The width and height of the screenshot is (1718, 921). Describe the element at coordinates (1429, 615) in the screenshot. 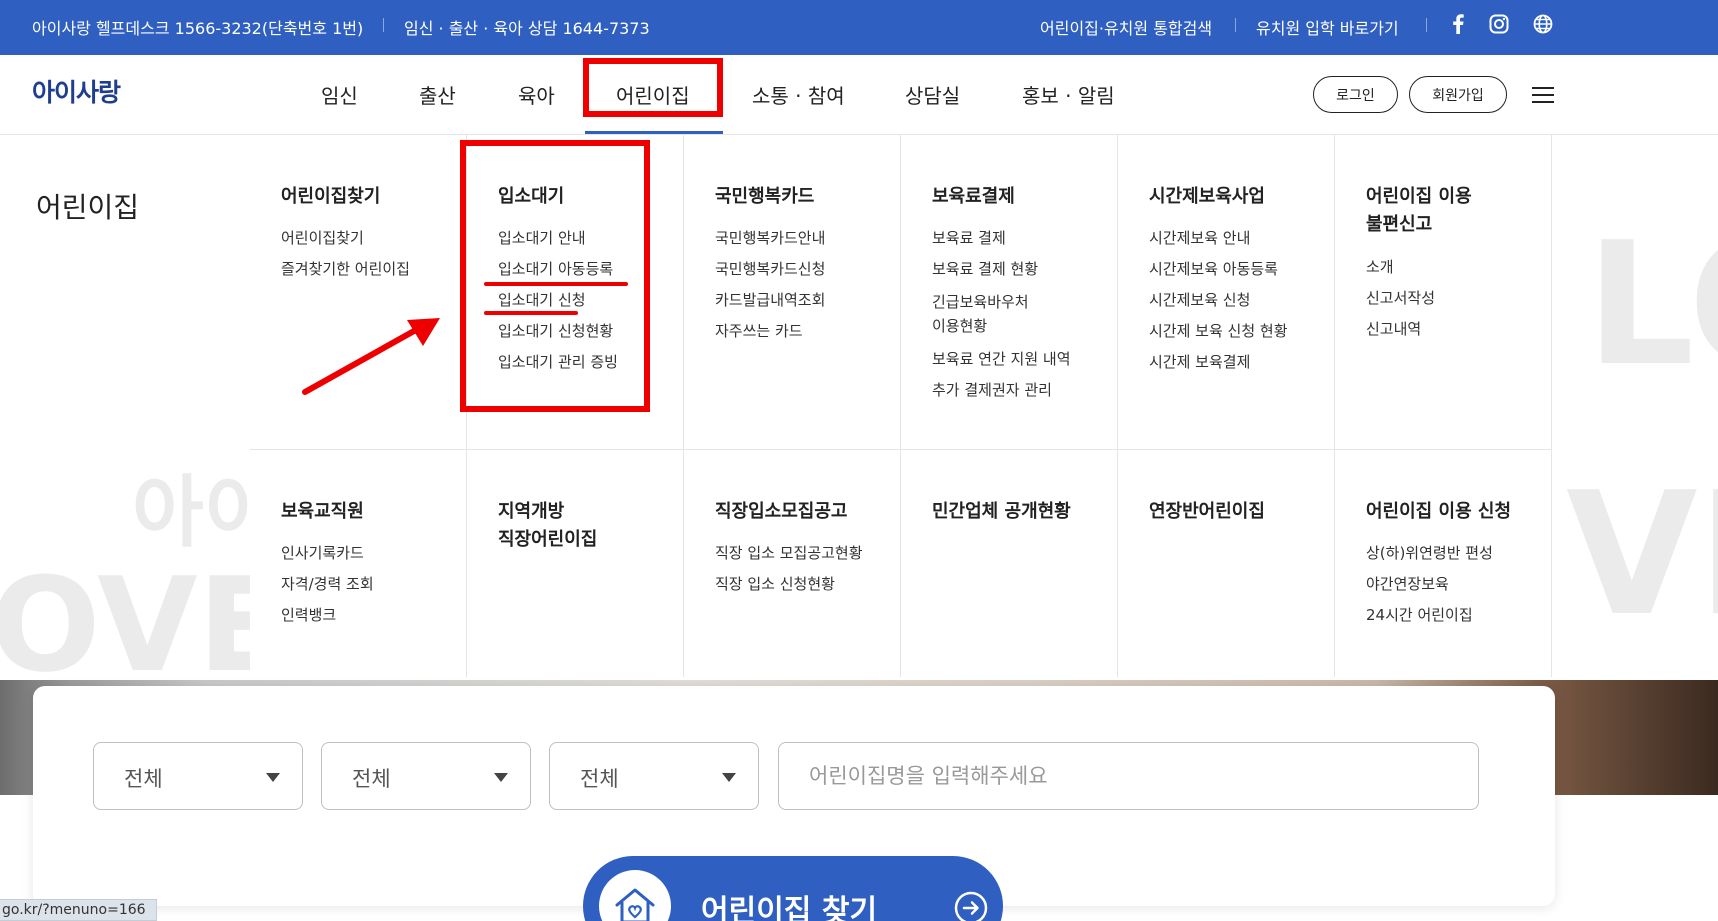

I see `menu-link: 24시간 어린이집` at that location.